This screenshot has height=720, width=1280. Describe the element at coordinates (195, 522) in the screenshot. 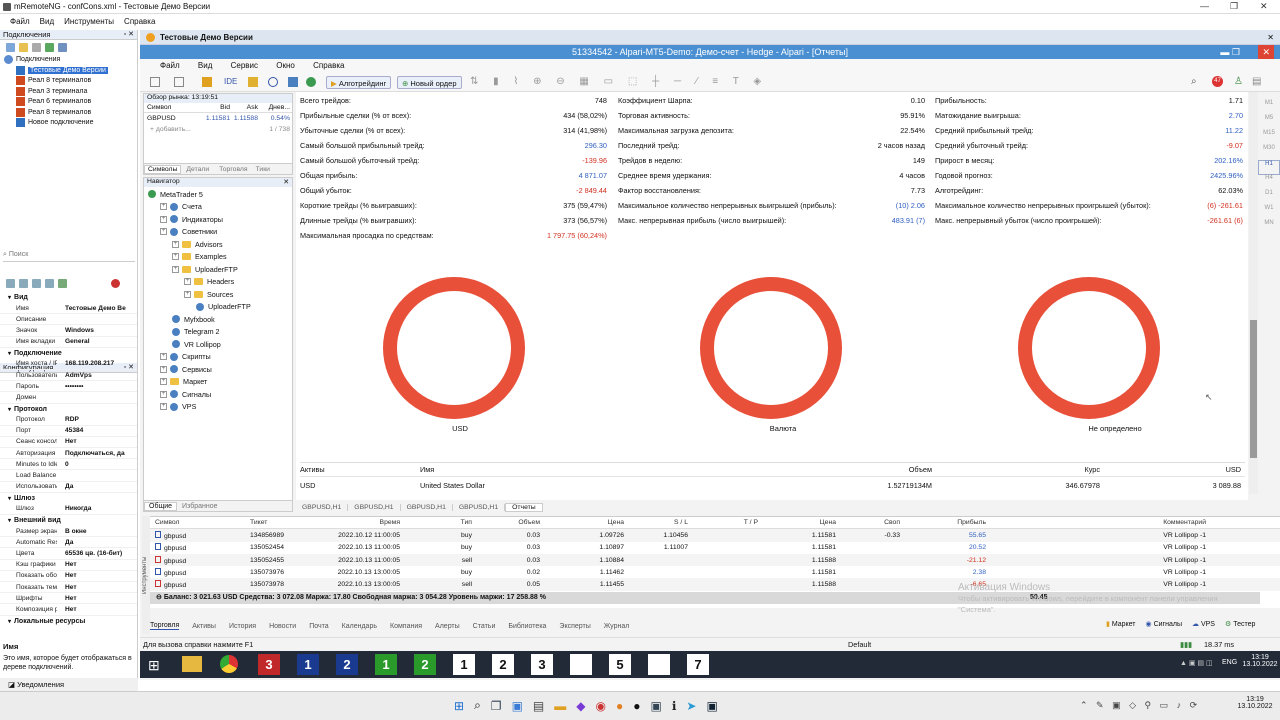

I see `trades-col: Символ` at that location.